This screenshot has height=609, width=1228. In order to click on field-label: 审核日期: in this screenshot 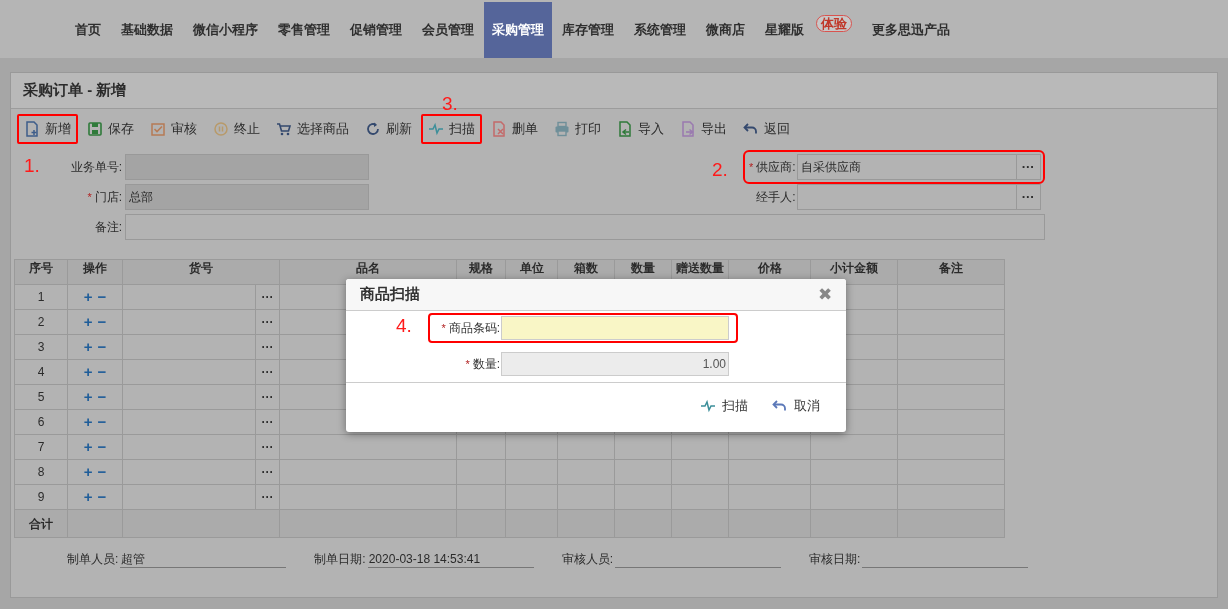, I will do `click(835, 559)`.